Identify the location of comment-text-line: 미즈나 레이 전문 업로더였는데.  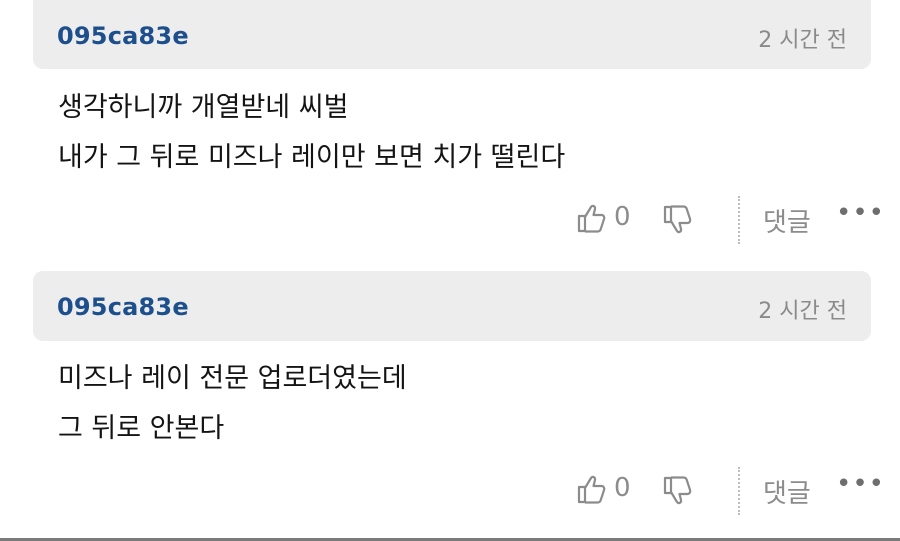
(232, 378).